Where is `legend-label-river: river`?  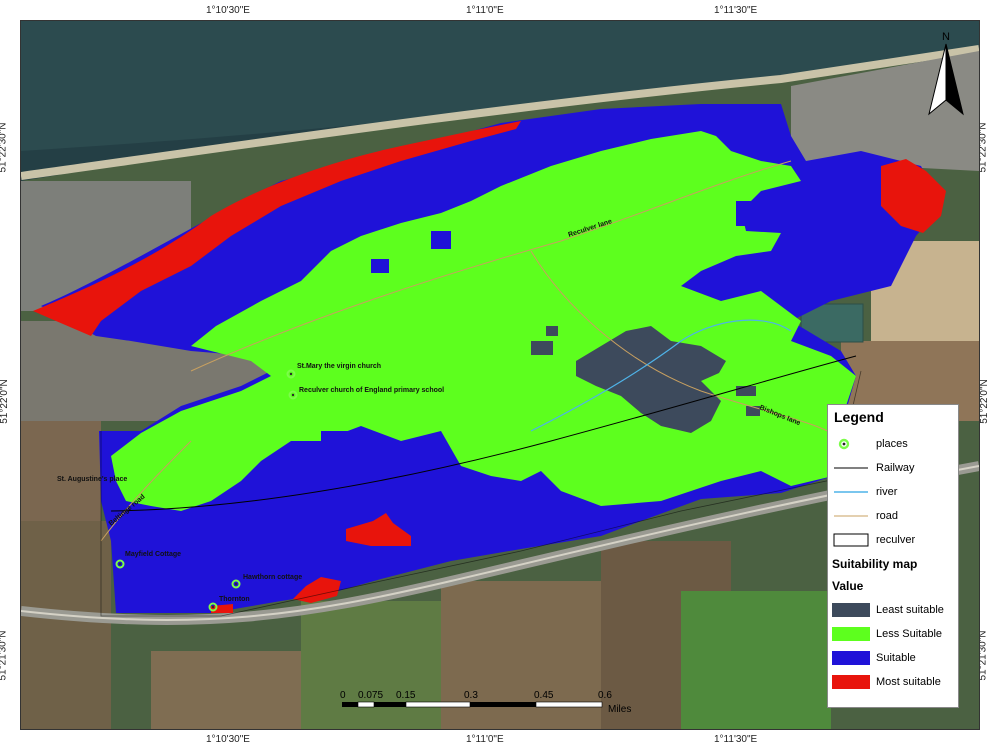 legend-label-river: river is located at coordinates (887, 492).